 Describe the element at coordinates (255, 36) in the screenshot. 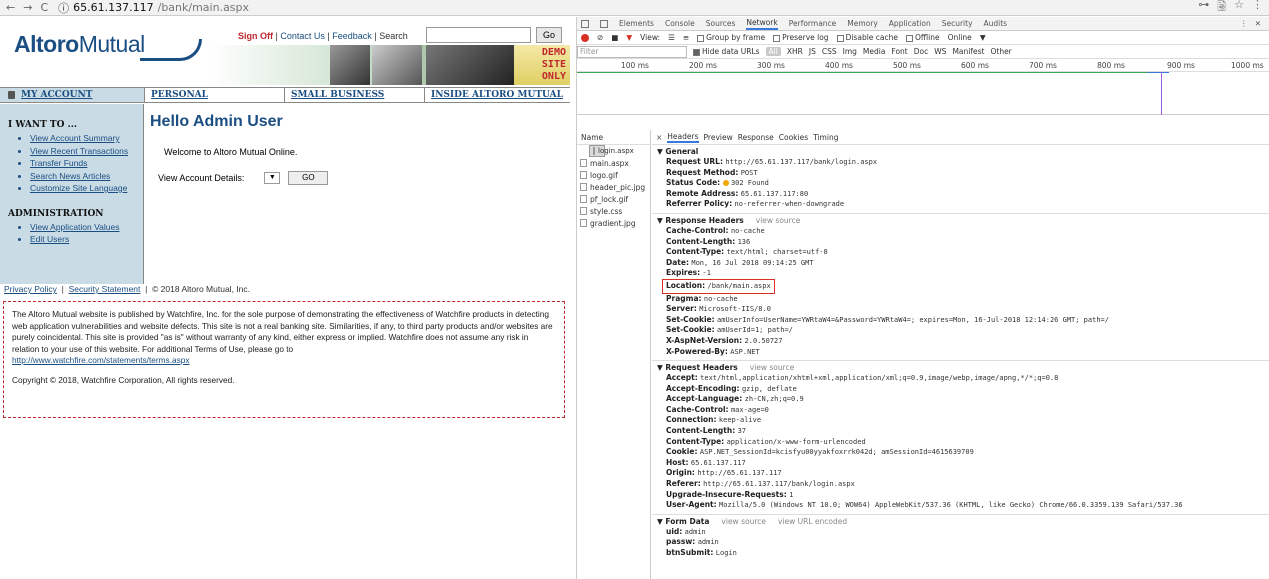

I see `sign-off-link: Sign Off` at that location.